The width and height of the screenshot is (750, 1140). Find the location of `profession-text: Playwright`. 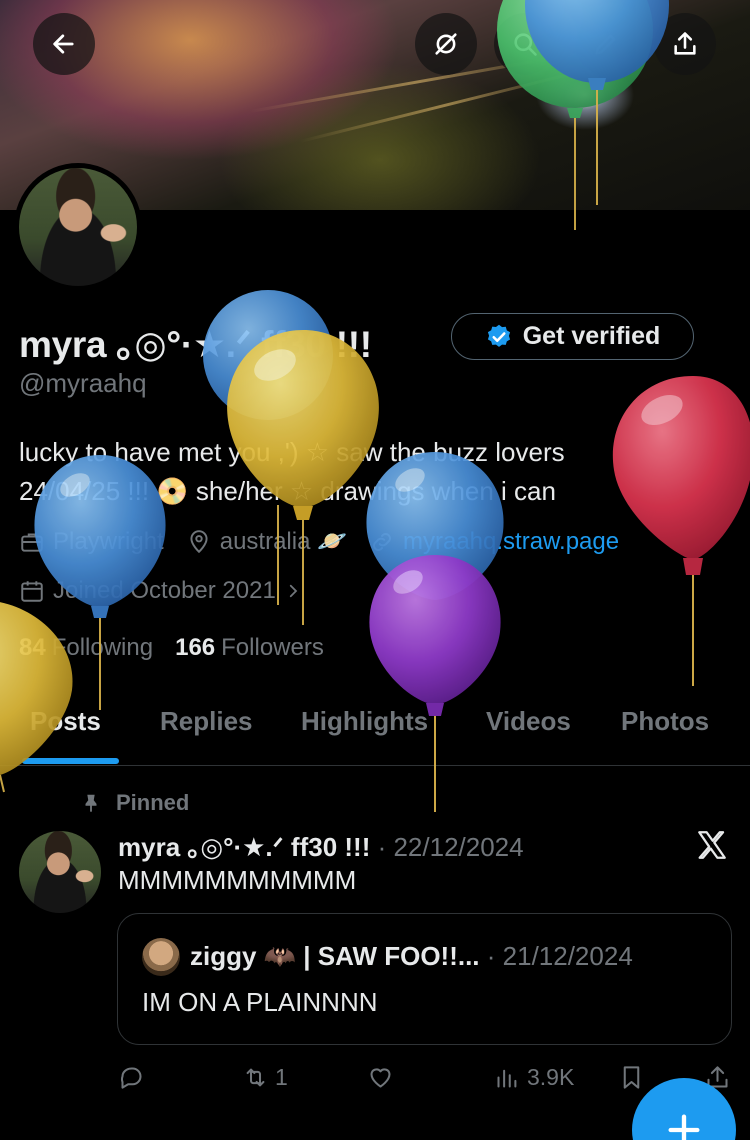

profession-text: Playwright is located at coordinates (108, 541).